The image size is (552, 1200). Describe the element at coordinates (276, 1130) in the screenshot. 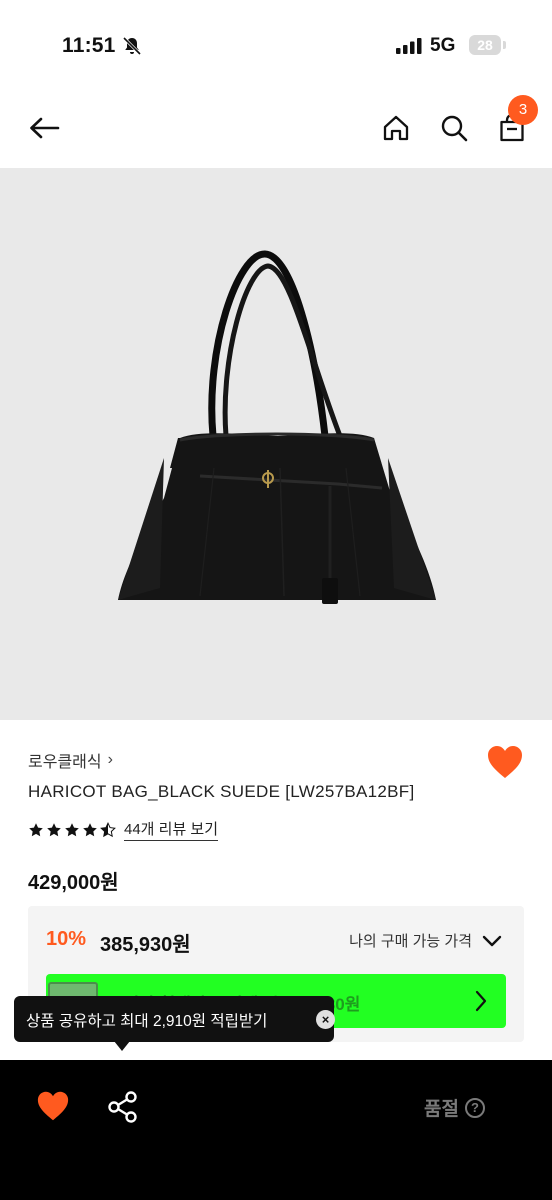

I see `bottom-action-bar: 품절 ?` at that location.